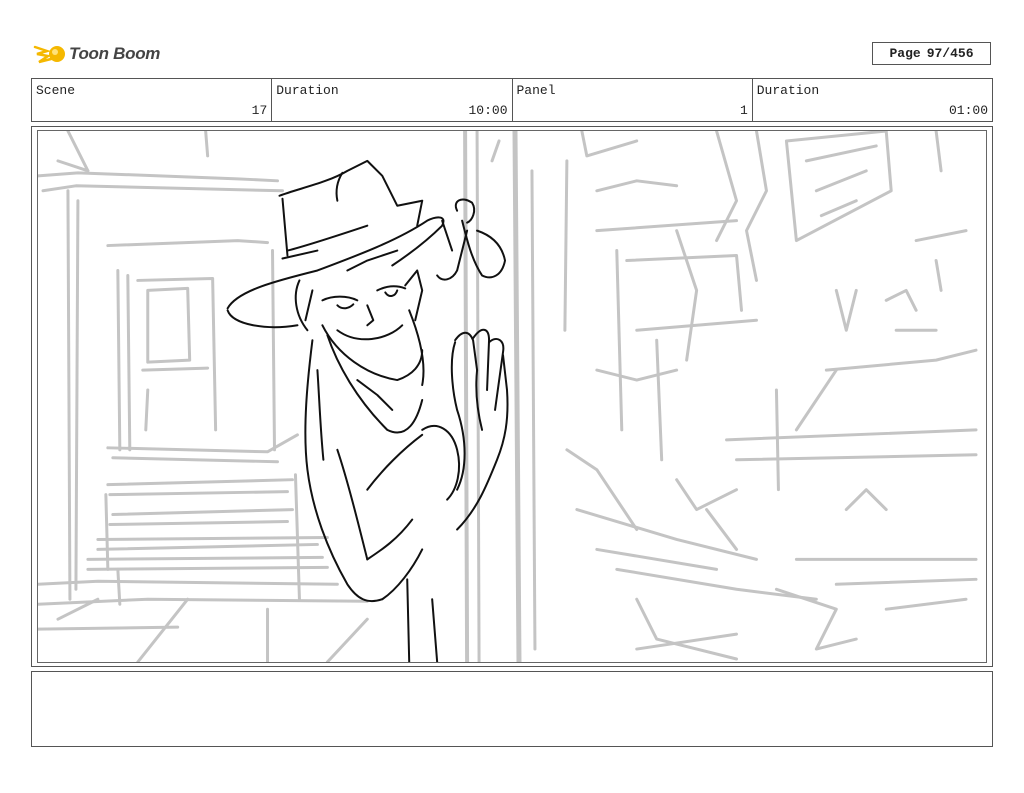 This screenshot has width=1024, height=793. What do you see at coordinates (392, 100) in the screenshot?
I see `scene-duration-cell: Duration 10:00` at bounding box center [392, 100].